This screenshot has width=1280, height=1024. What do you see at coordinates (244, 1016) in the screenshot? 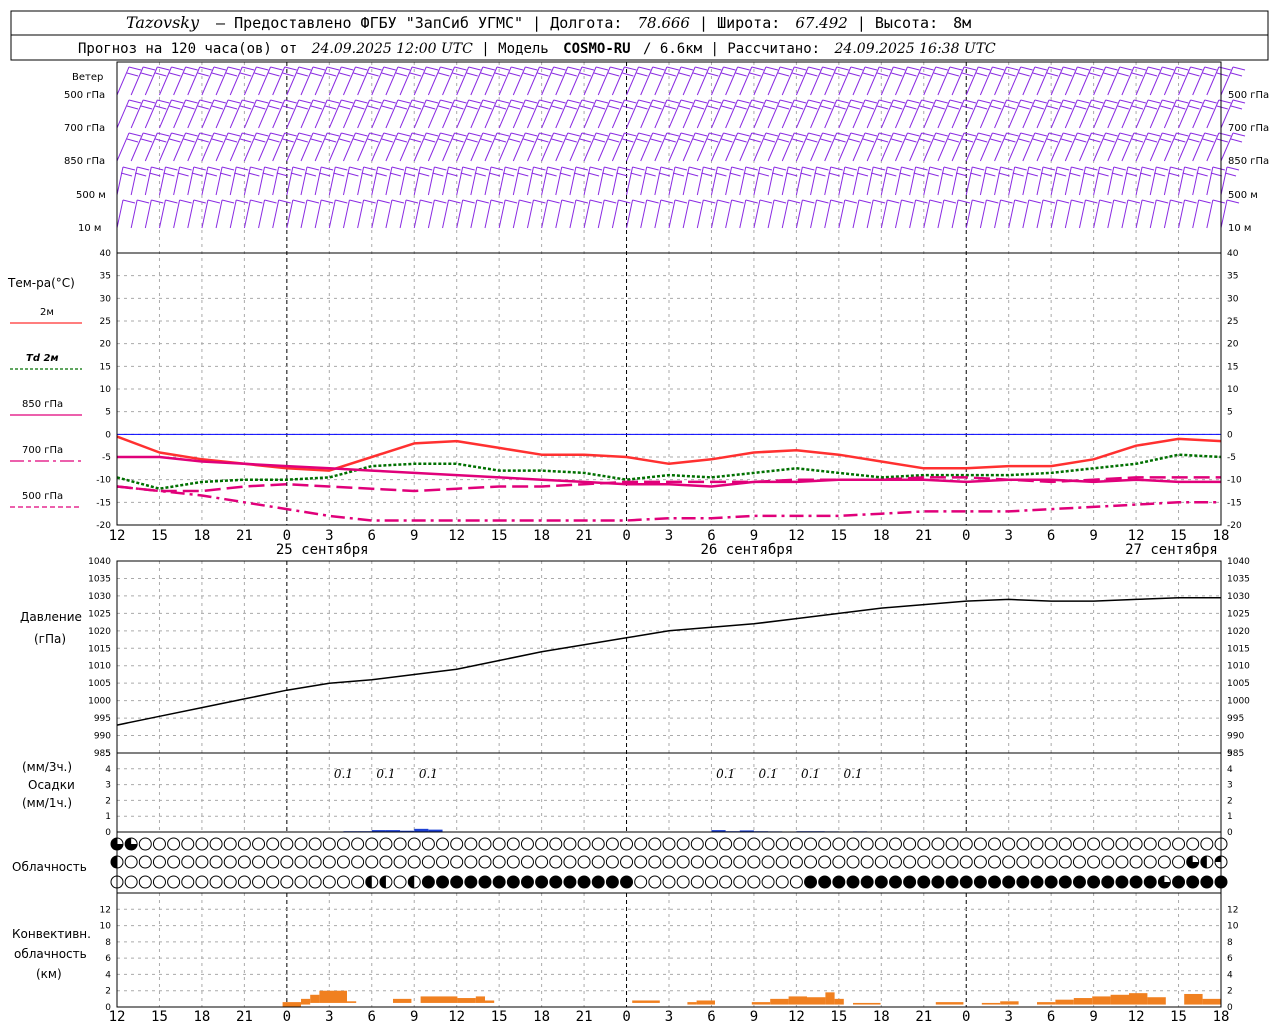
I see `hour-tick-label-bottom: 21` at bounding box center [244, 1016].